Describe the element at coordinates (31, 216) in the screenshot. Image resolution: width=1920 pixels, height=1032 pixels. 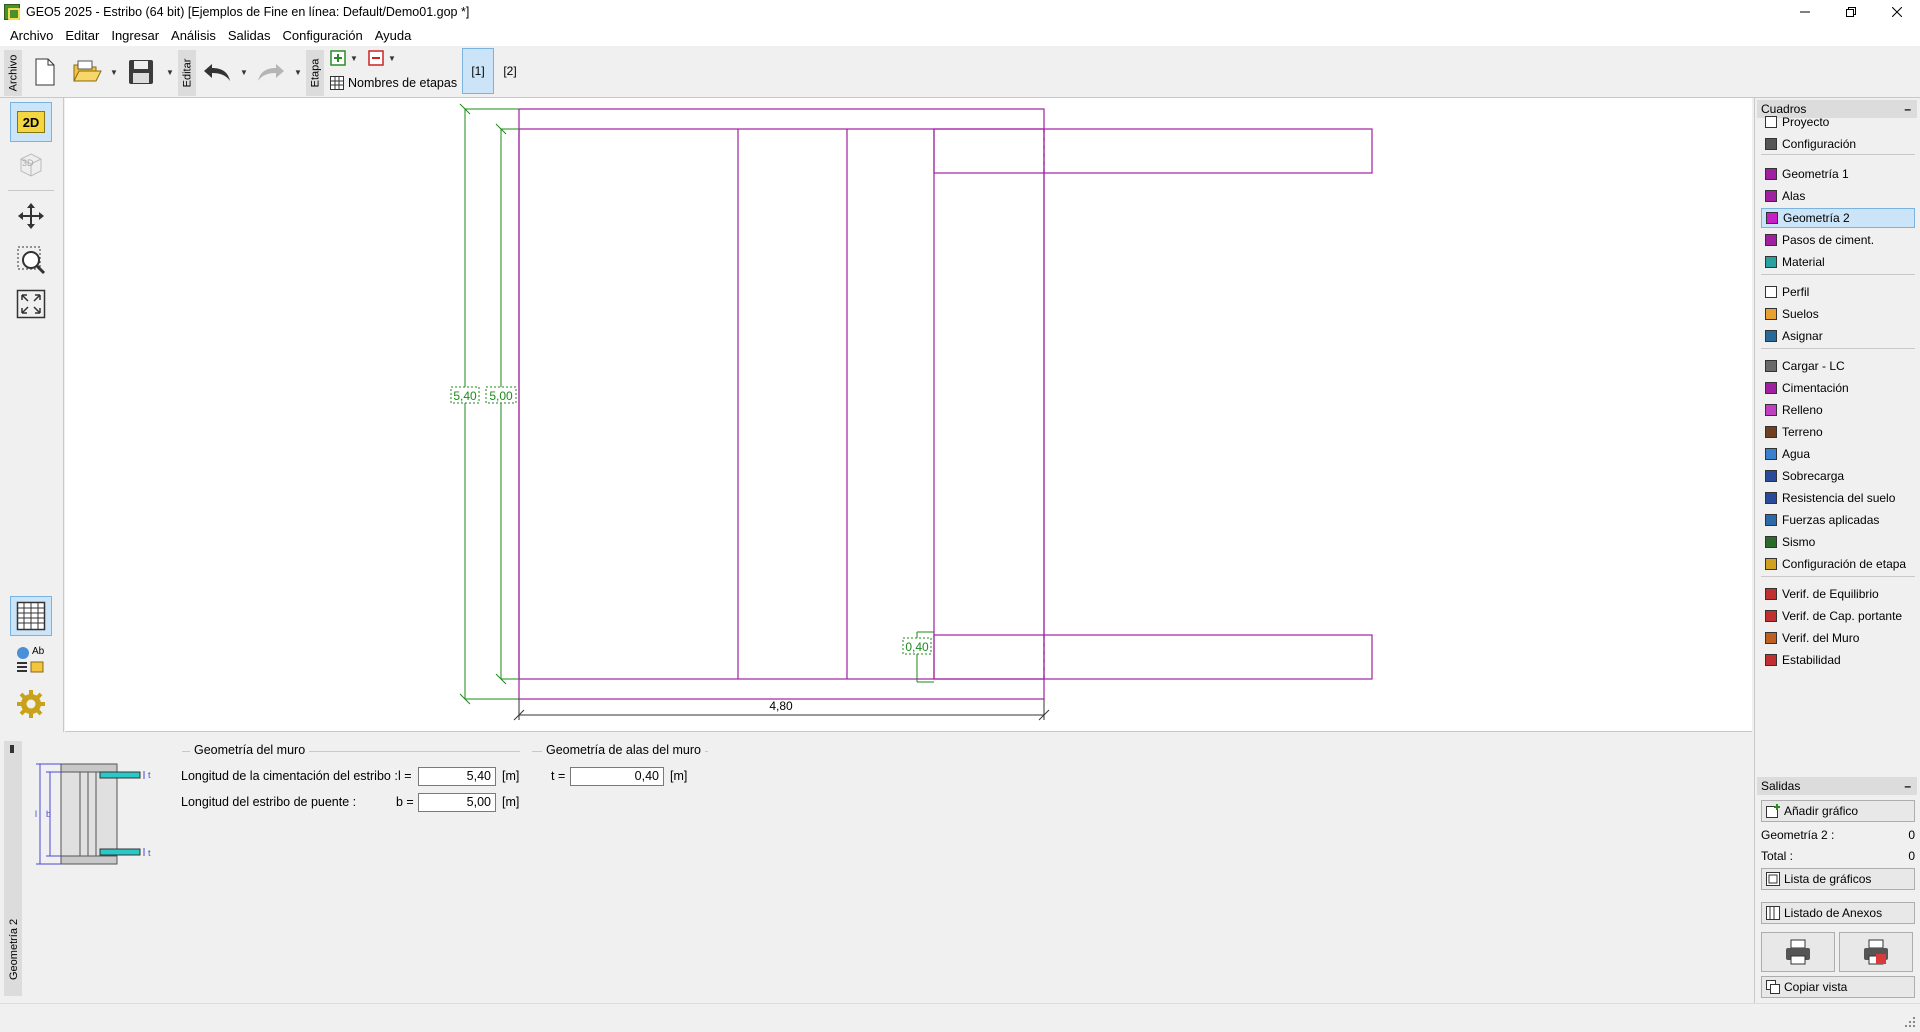
I see `pan-button` at that location.